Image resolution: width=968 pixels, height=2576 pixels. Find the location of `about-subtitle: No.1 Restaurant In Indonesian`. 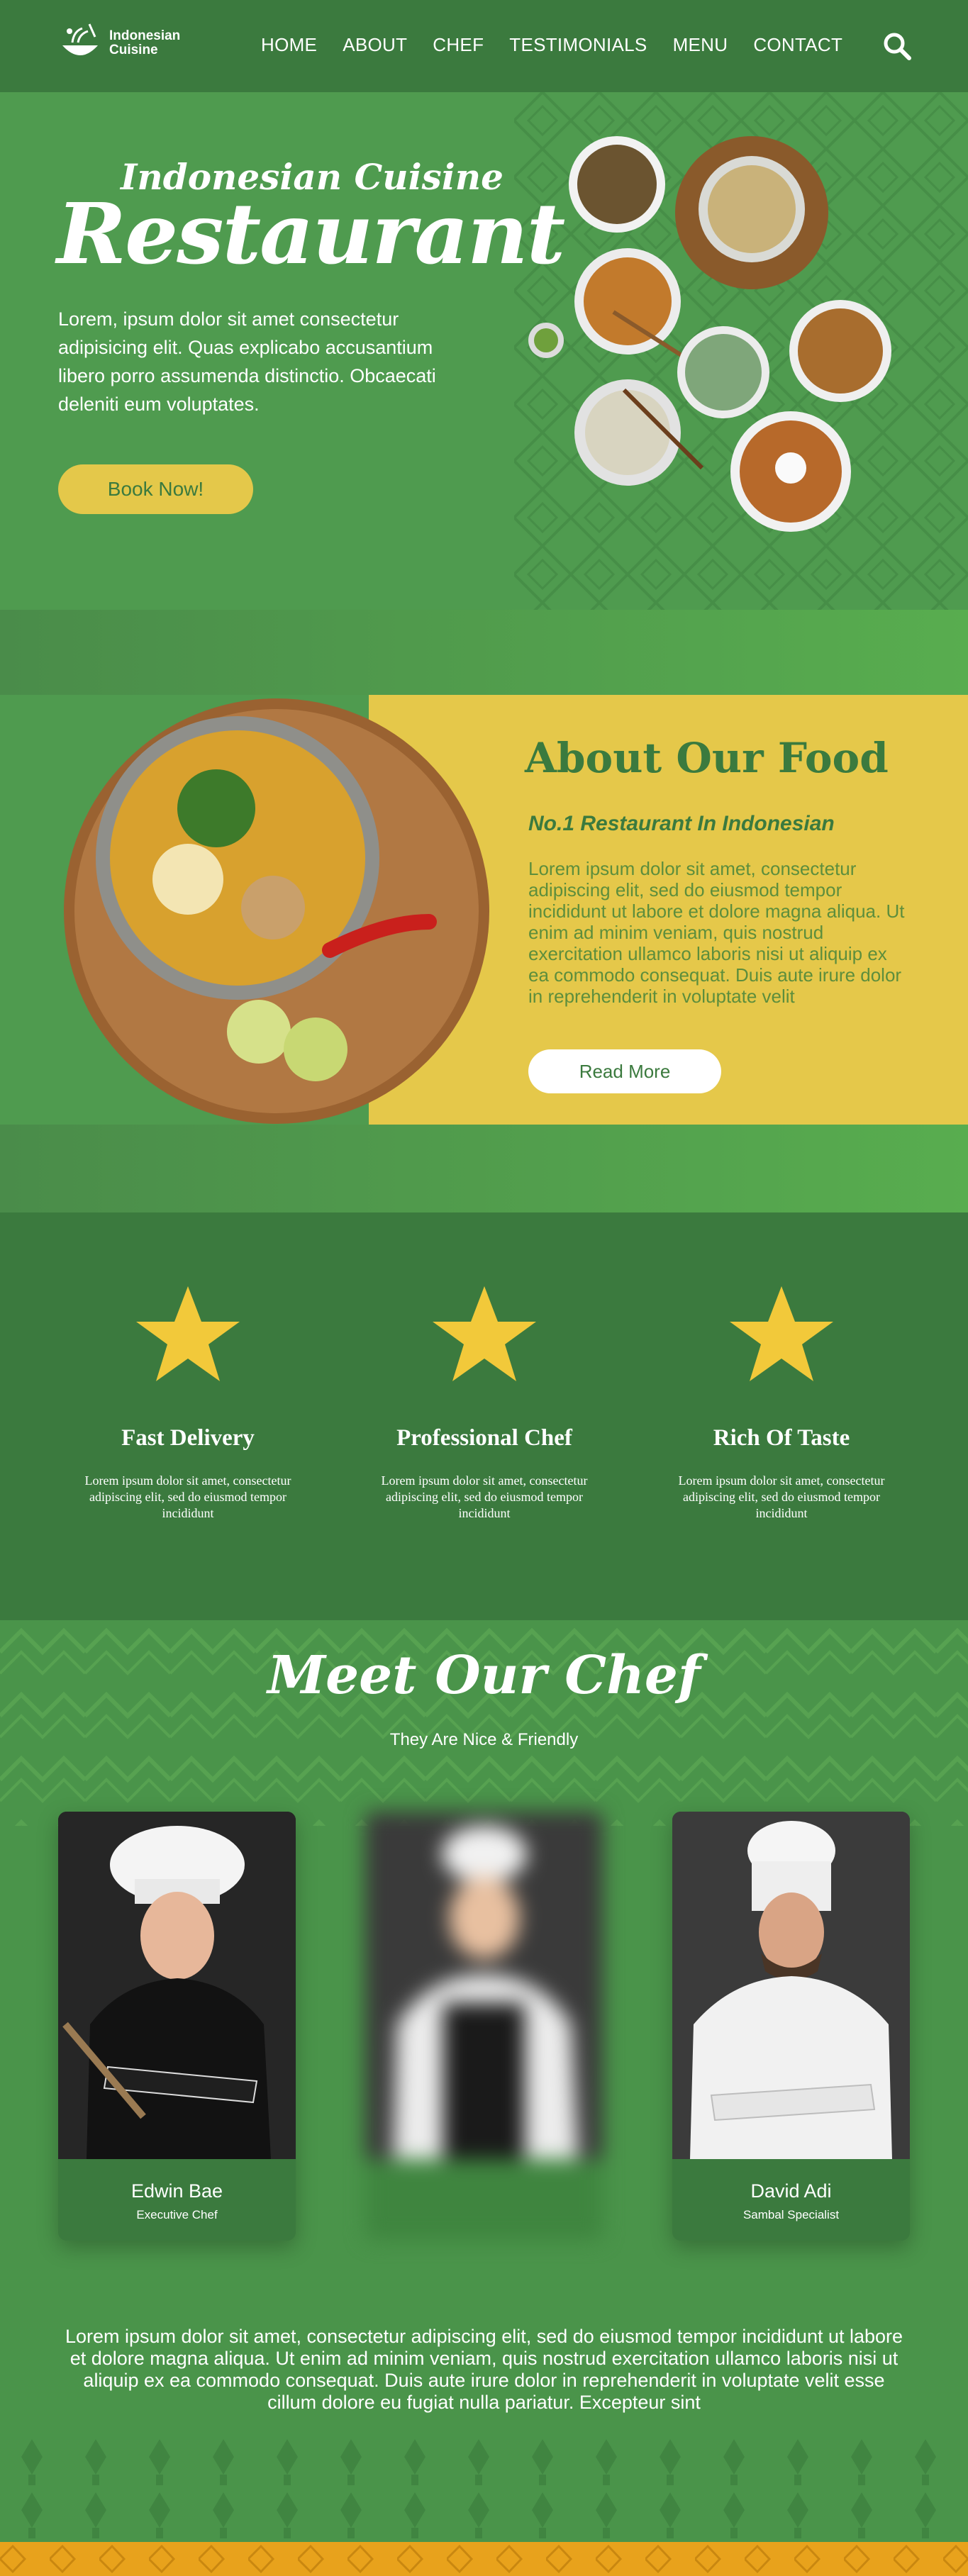

about-subtitle: No.1 Restaurant In Indonesian is located at coordinates (682, 824).